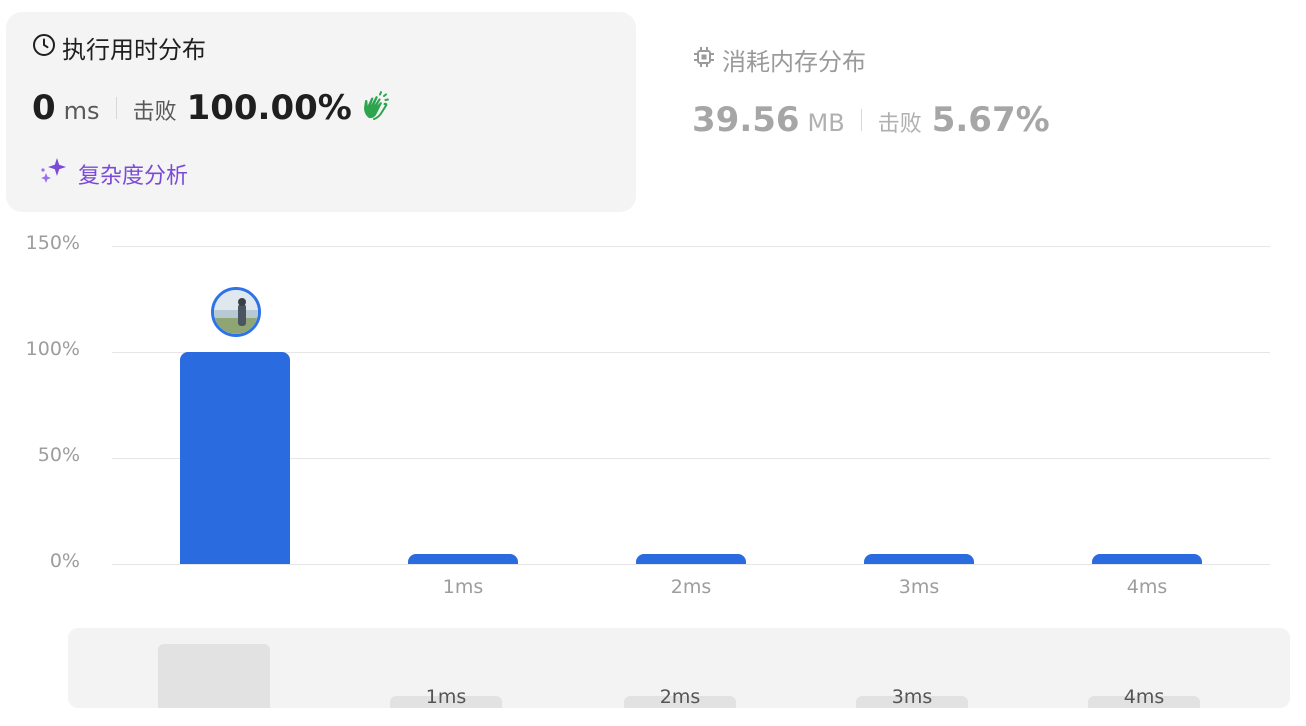 The height and width of the screenshot is (726, 1306). Describe the element at coordinates (214, 676) in the screenshot. I see `range-selection` at that location.